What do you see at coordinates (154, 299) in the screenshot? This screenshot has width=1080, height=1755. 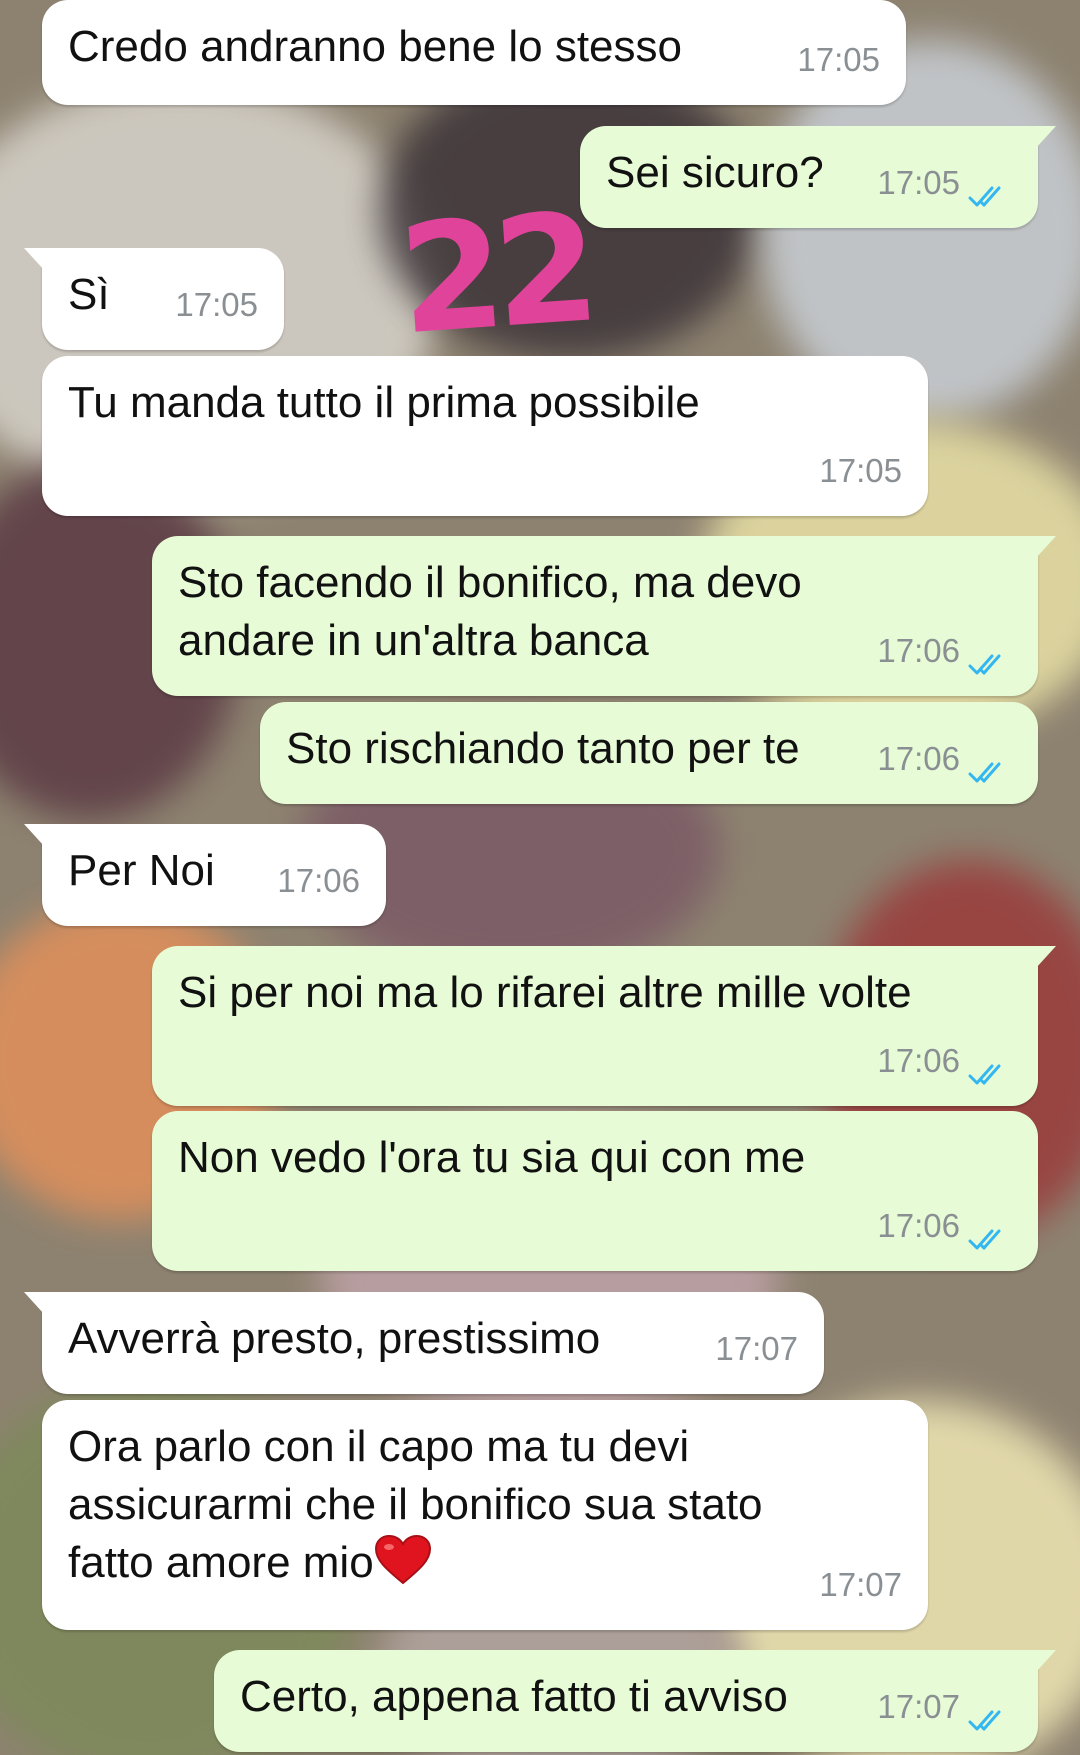 I see `message-bubble: Sì 17:05` at bounding box center [154, 299].